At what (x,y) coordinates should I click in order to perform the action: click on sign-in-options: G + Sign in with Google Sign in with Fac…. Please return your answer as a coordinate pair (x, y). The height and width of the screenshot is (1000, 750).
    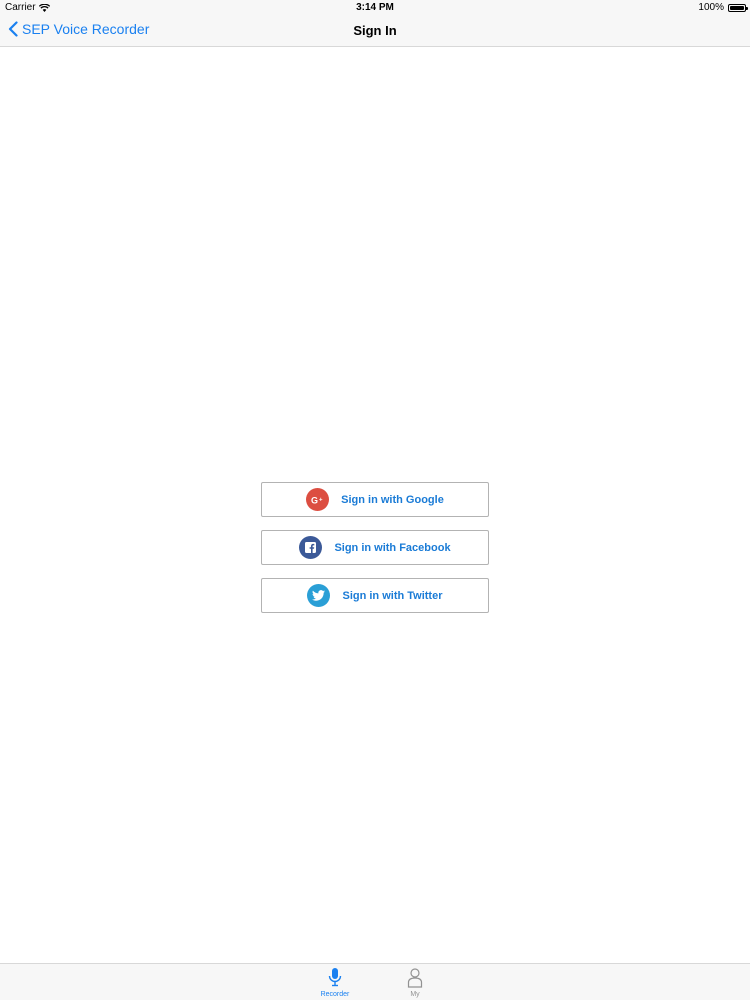
    Looking at the image, I should click on (375, 554).